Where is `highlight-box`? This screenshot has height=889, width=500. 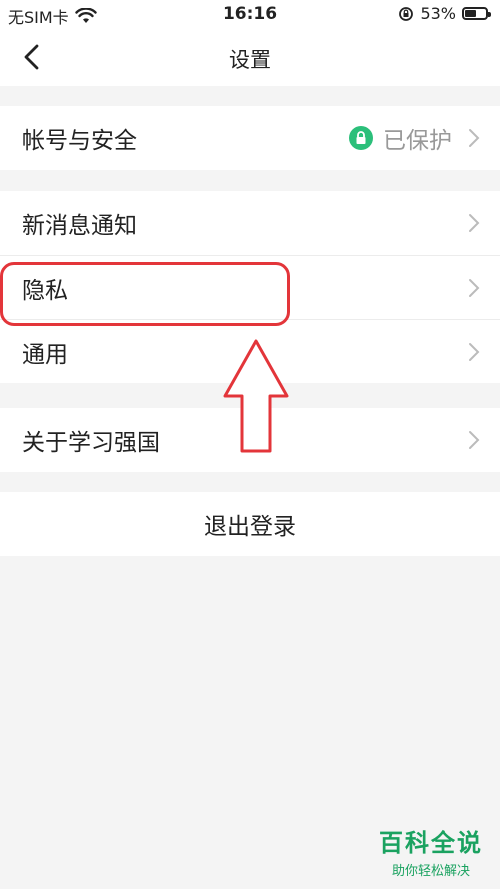
highlight-box is located at coordinates (145, 294).